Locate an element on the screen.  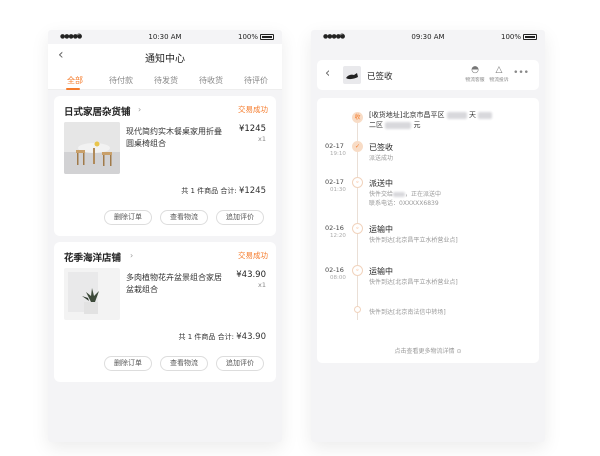
address-icon: 收 is located at coordinates (357, 117).